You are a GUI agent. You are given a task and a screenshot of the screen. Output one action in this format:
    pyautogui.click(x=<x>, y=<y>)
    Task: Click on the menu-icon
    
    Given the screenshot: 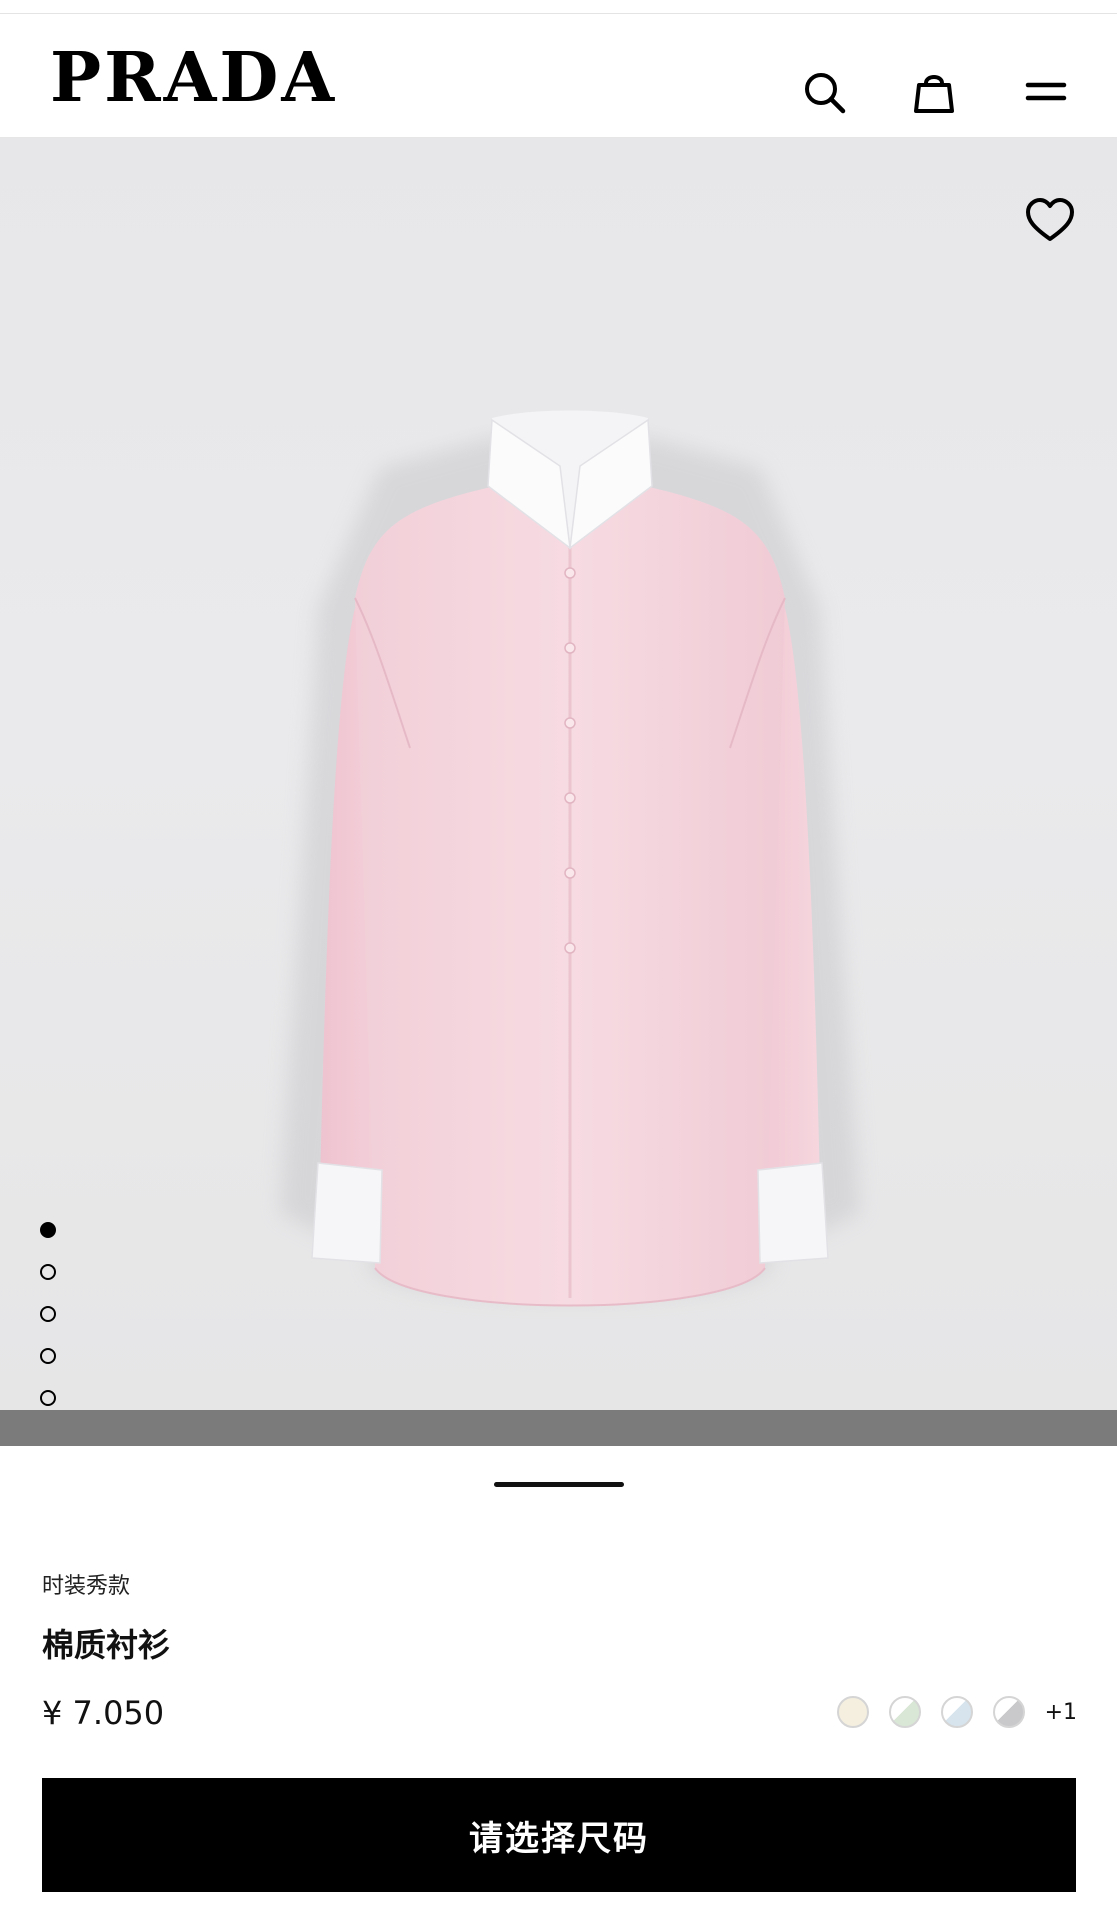 What is the action you would take?
    pyautogui.click(x=1046, y=91)
    